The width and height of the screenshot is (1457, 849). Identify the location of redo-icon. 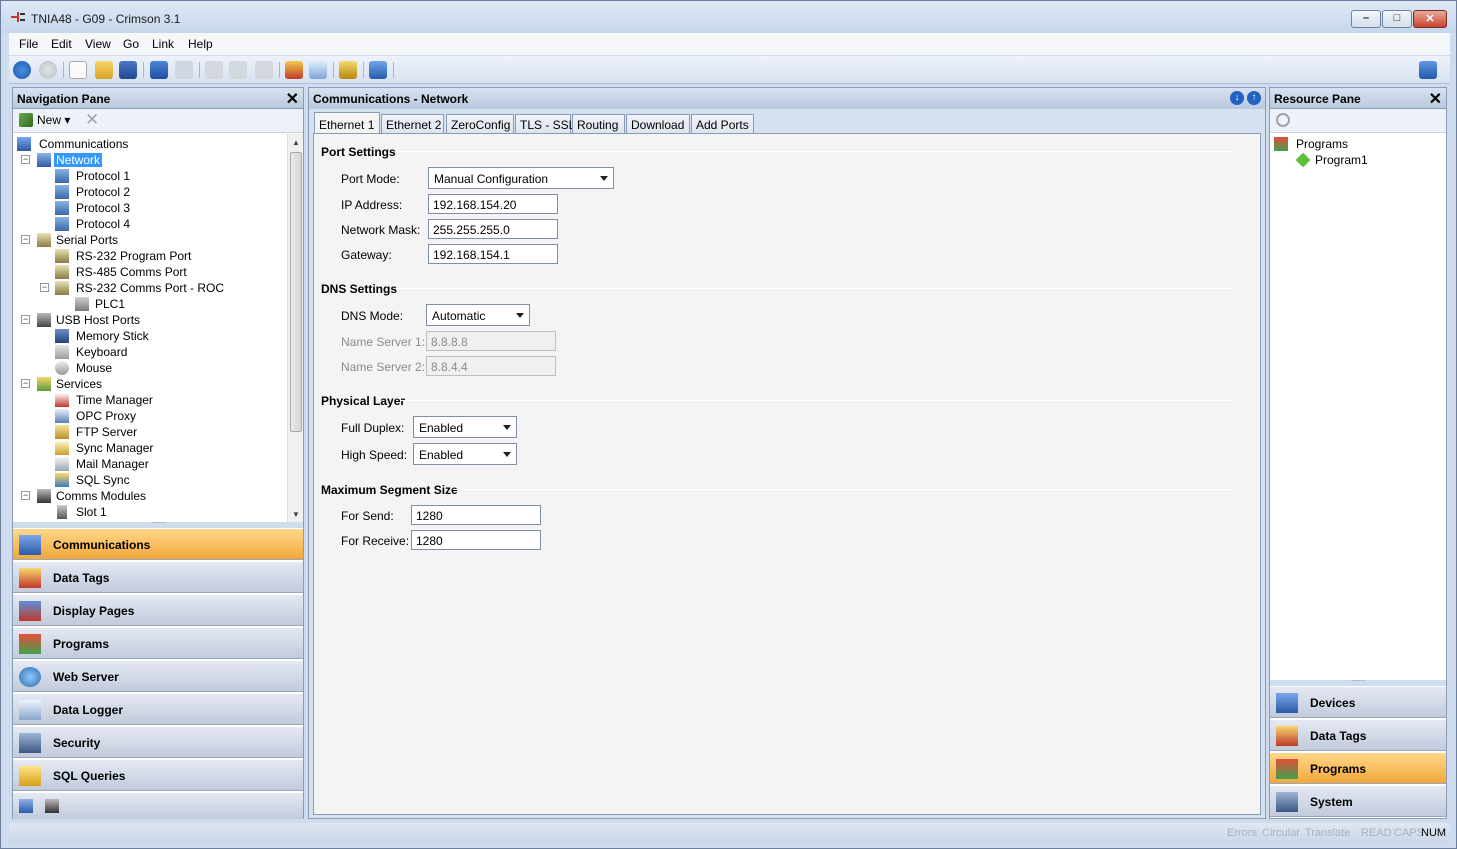
(184, 70).